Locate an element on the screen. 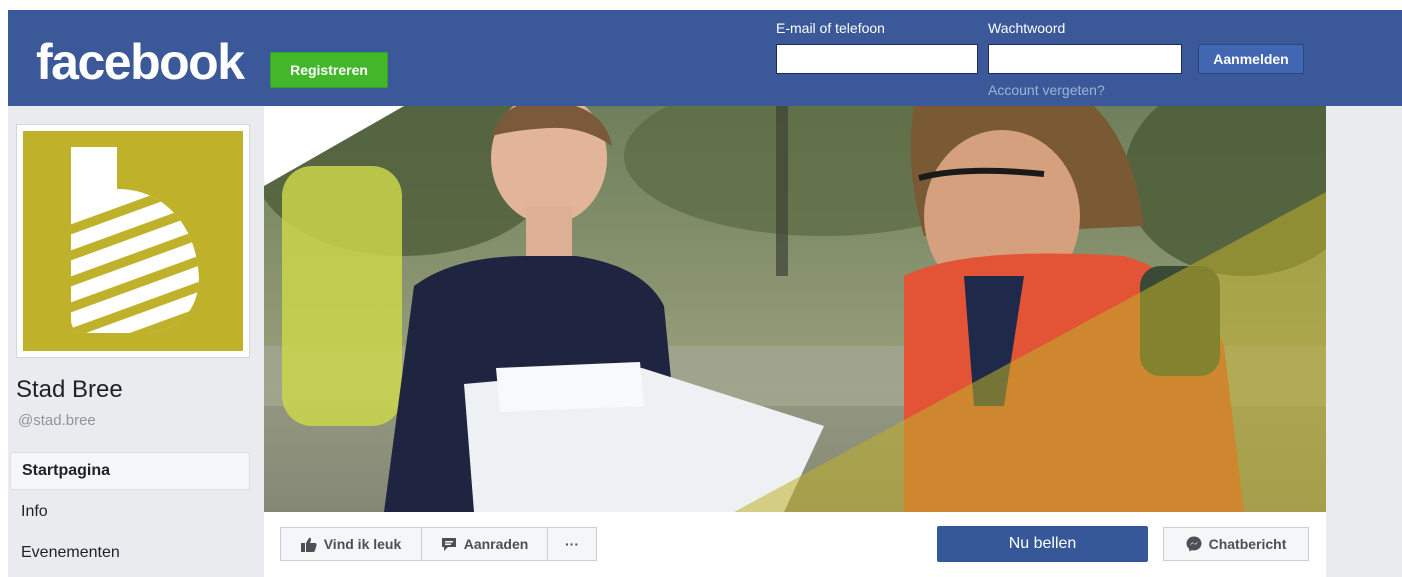  nav-item-info: Info is located at coordinates (130, 512).